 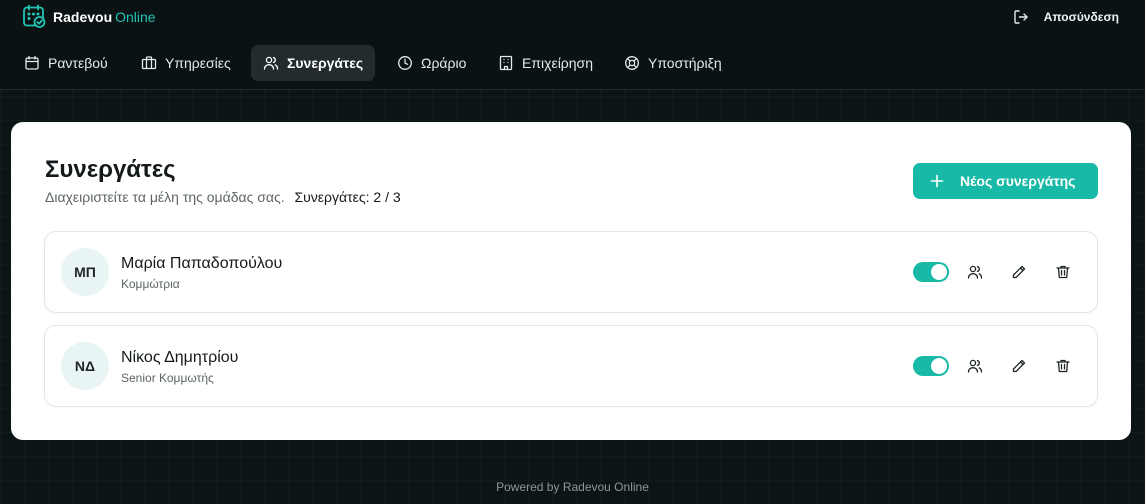 What do you see at coordinates (632, 63) in the screenshot?
I see `lifebuoy-icon` at bounding box center [632, 63].